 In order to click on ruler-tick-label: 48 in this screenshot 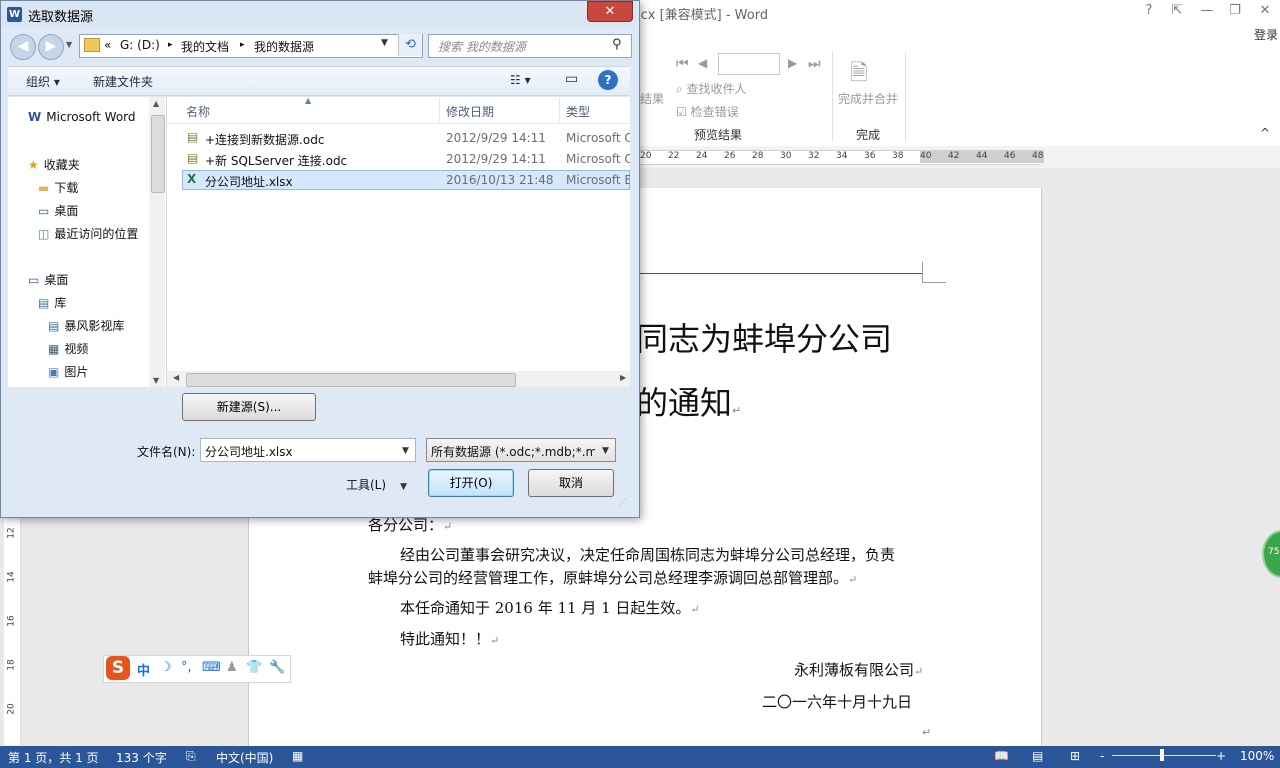, I will do `click(1038, 156)`.